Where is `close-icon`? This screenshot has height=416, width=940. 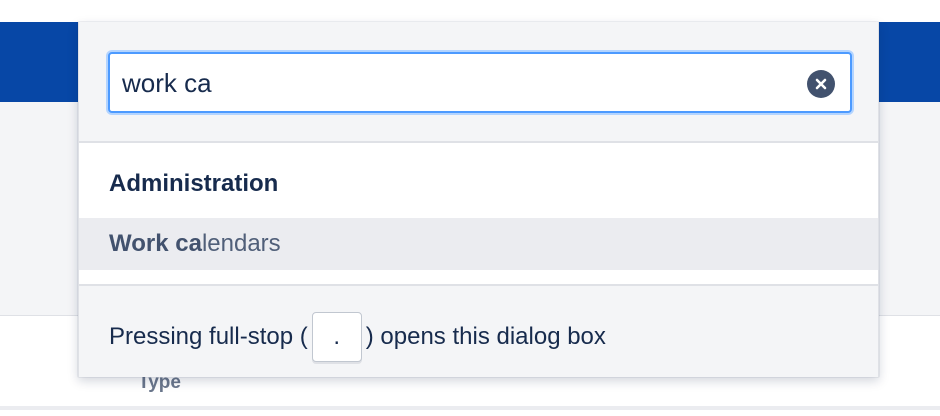 close-icon is located at coordinates (821, 84).